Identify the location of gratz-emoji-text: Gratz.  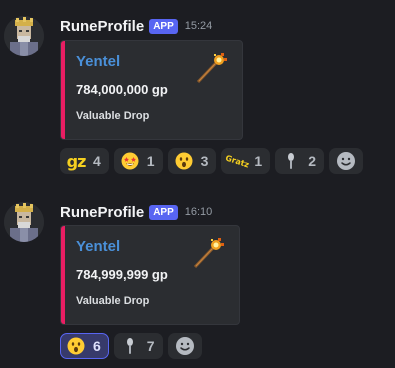
(237, 161).